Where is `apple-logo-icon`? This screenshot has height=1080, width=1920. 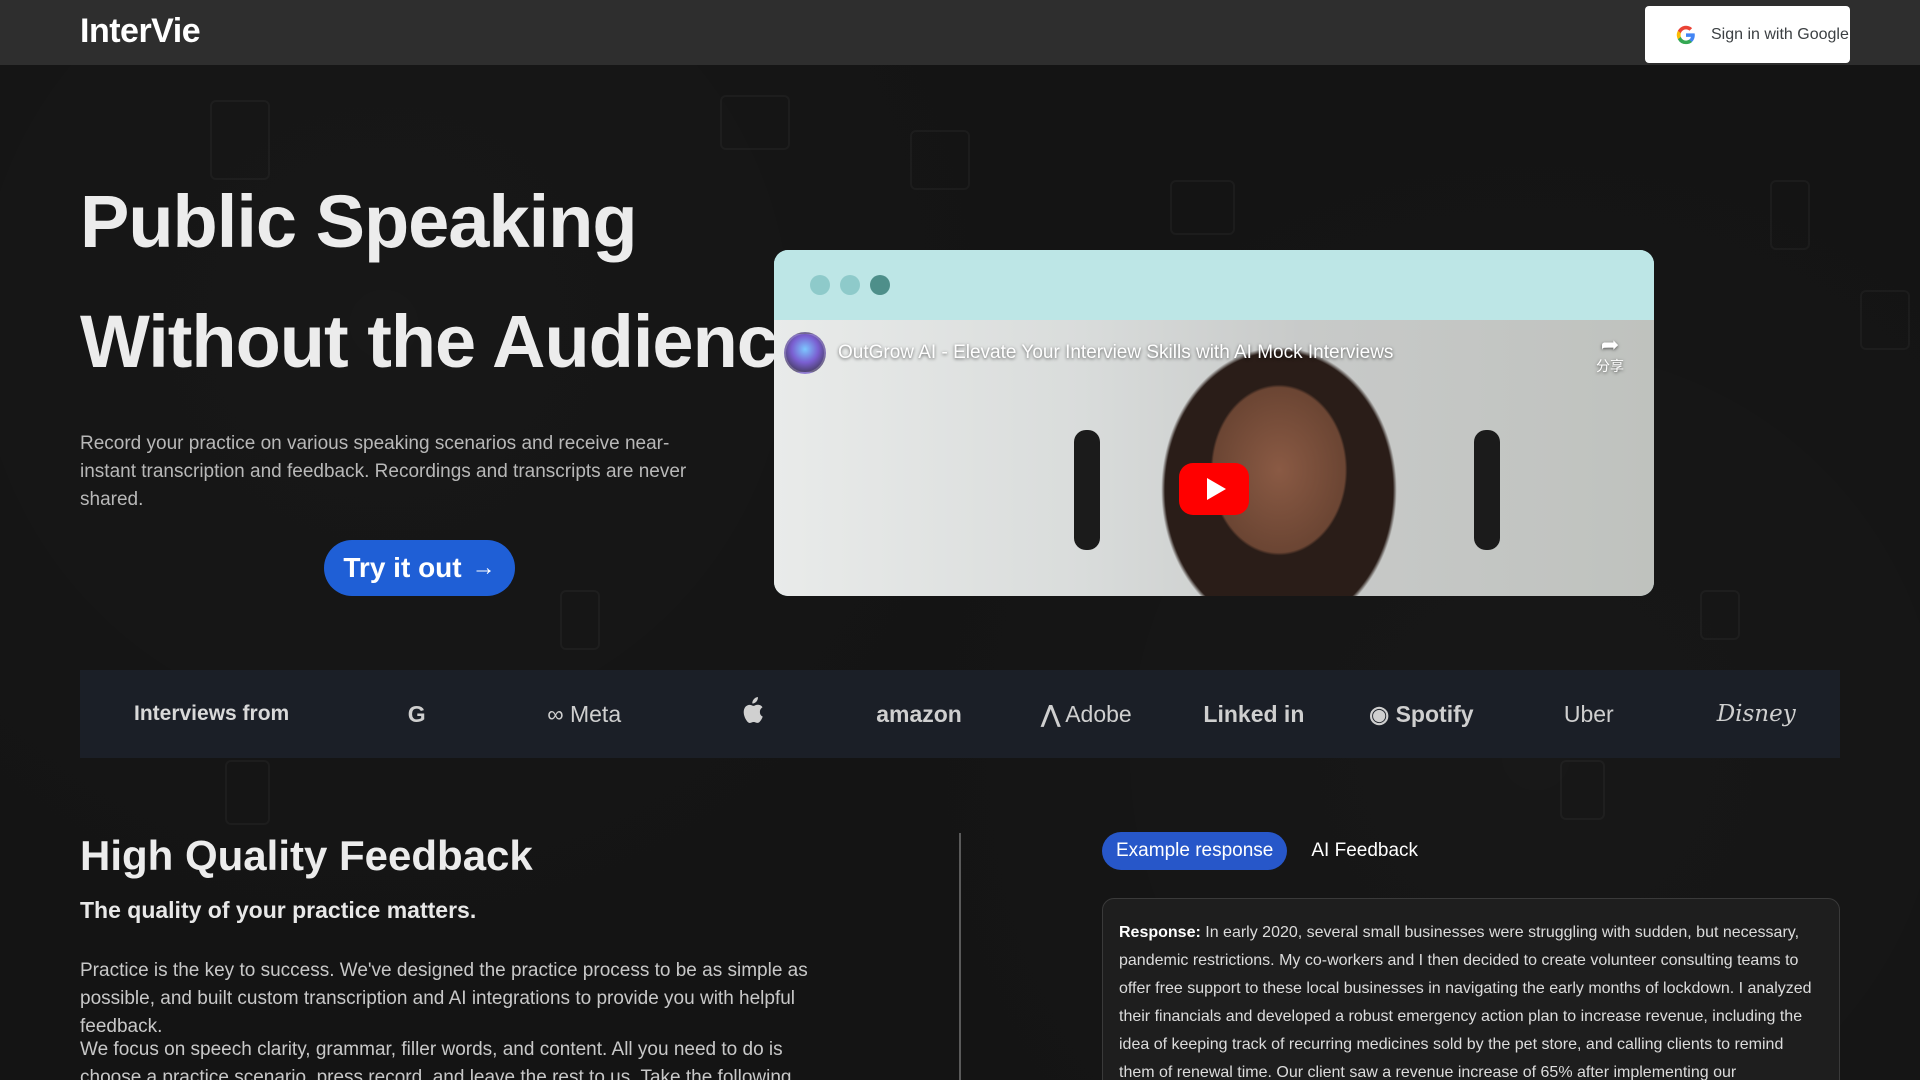
apple-logo-icon is located at coordinates (751, 714).